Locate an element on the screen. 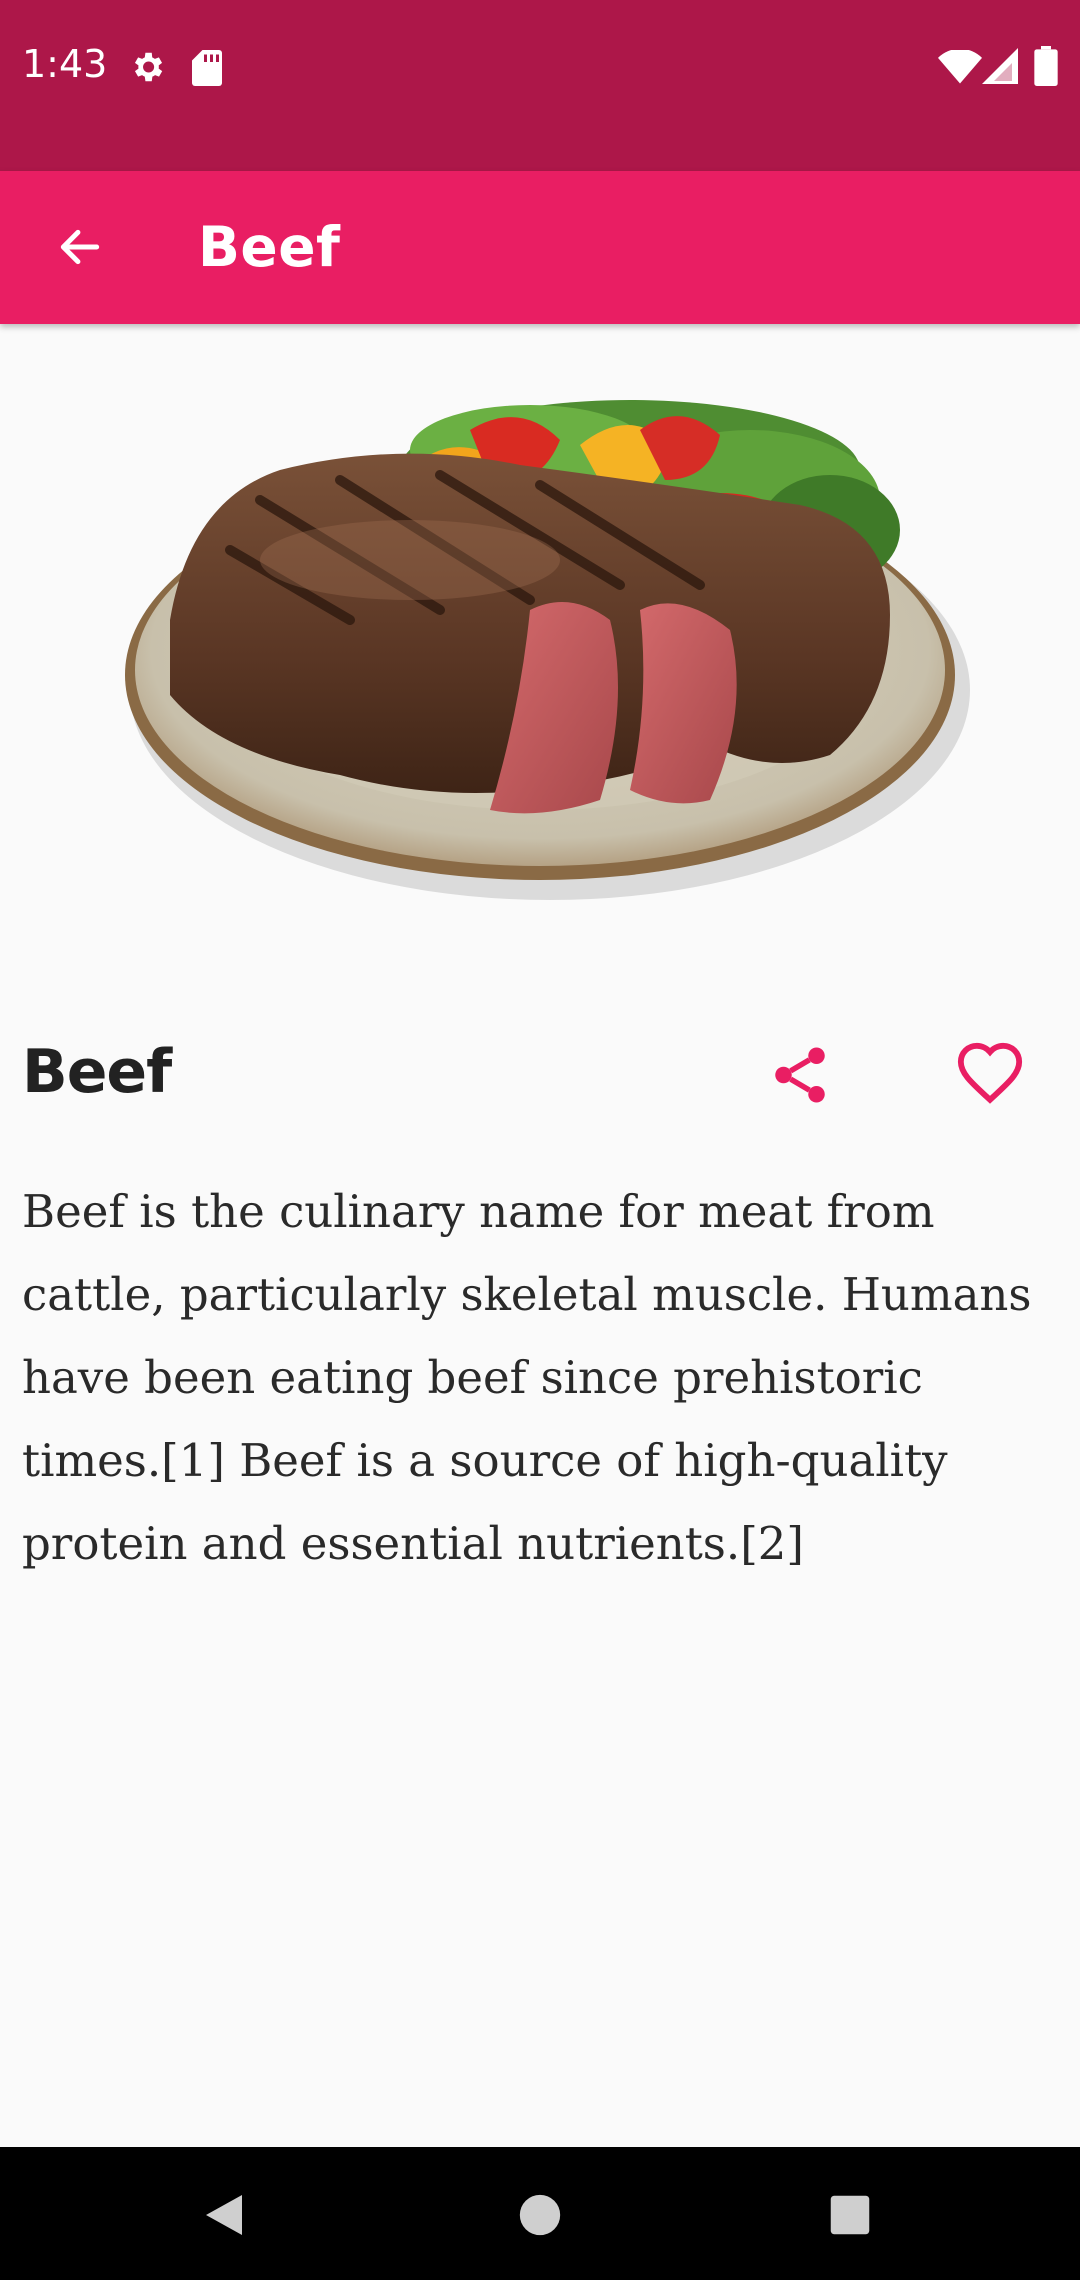 The image size is (1080, 2280). favorite-button is located at coordinates (990, 1075).